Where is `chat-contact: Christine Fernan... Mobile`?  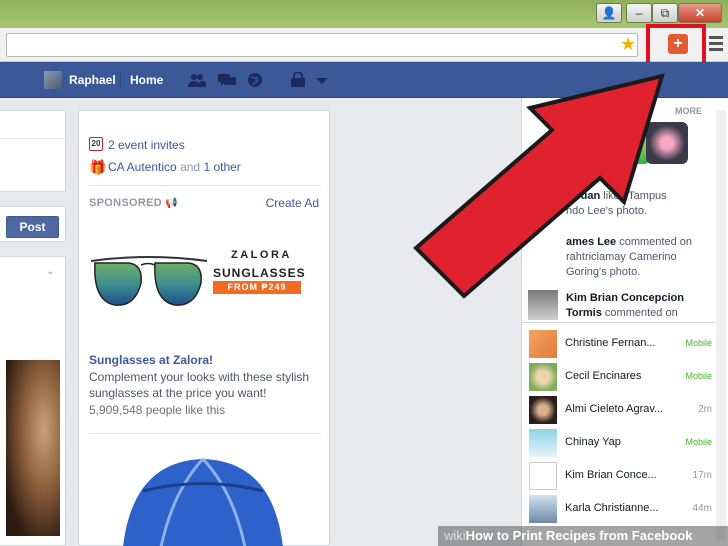 chat-contact: Christine Fernan... Mobile is located at coordinates (618, 344).